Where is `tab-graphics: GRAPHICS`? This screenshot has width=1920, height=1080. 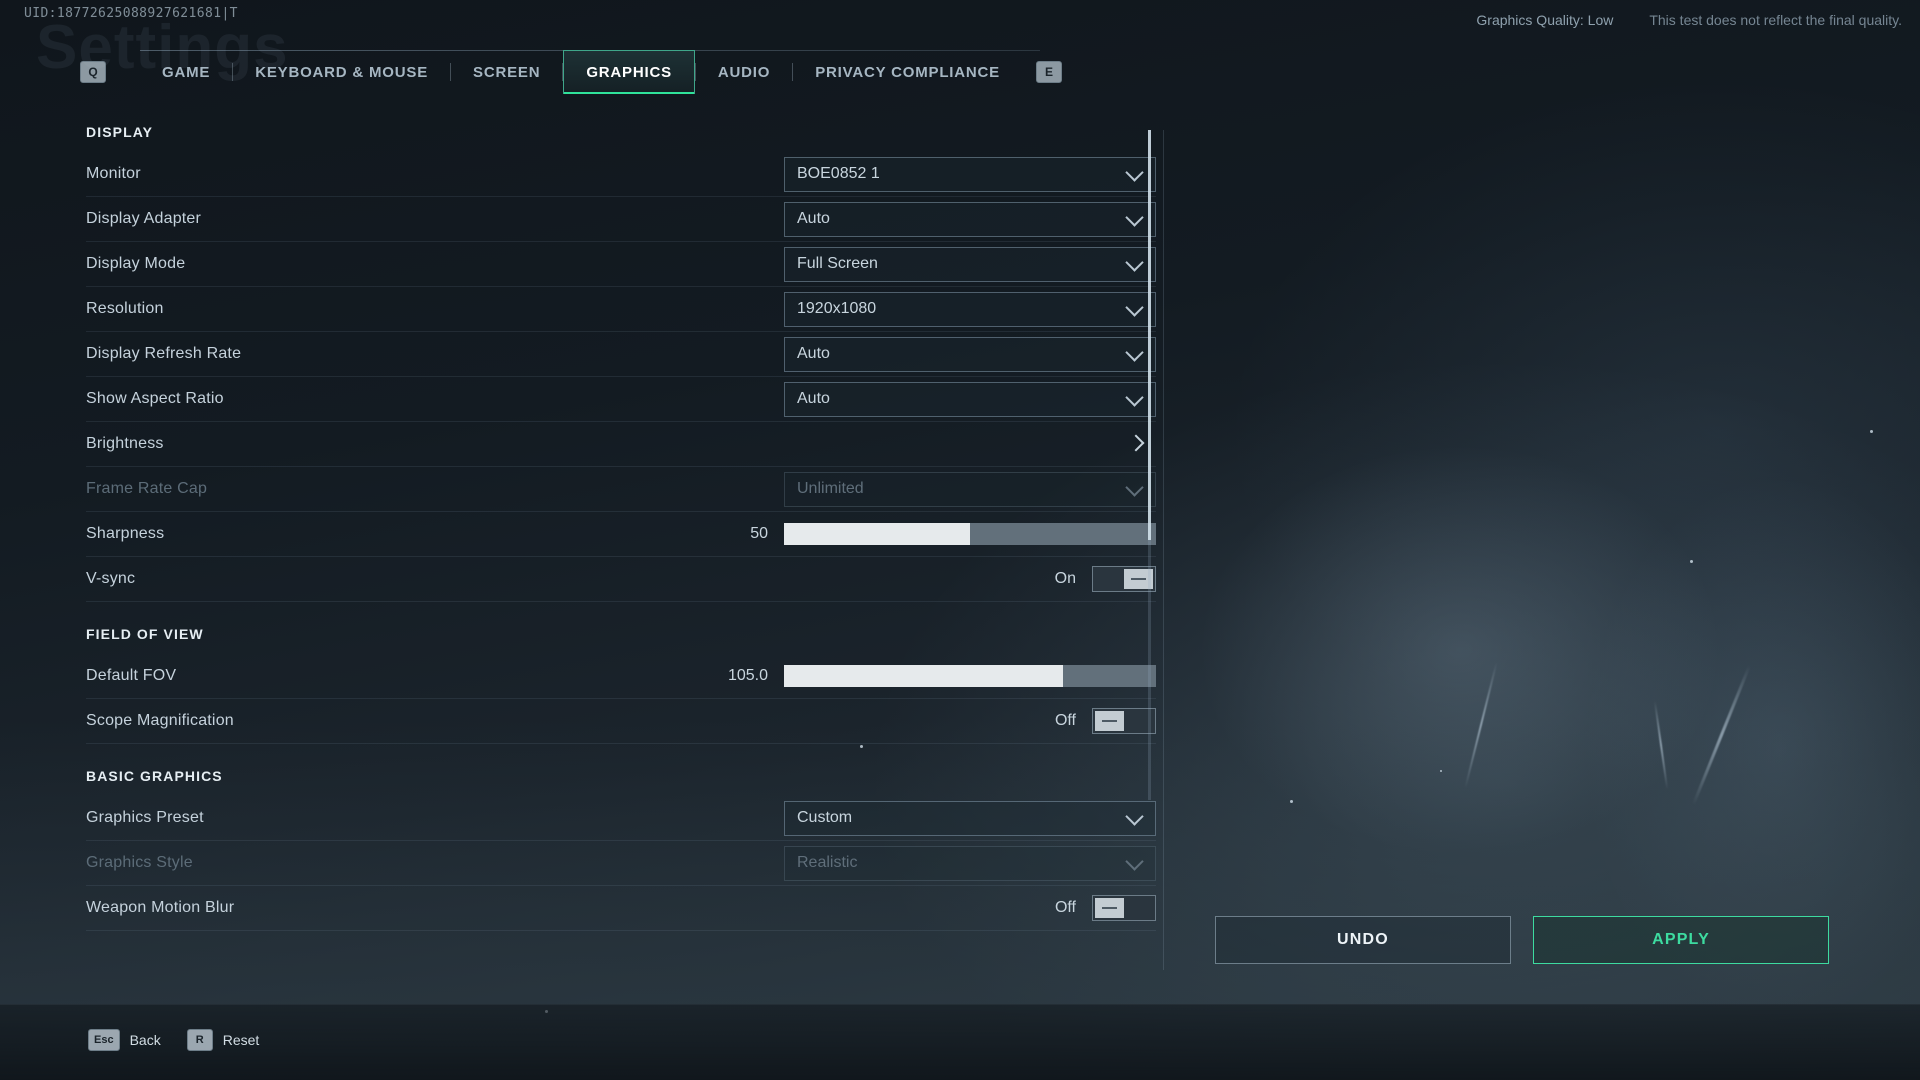 tab-graphics: GRAPHICS is located at coordinates (629, 72).